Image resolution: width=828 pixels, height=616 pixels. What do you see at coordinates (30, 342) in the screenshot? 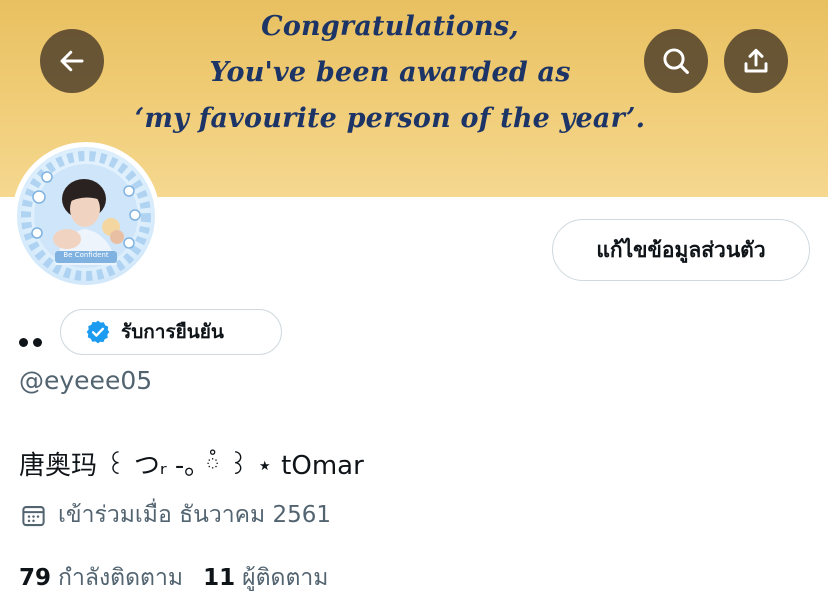
I see `display-name` at bounding box center [30, 342].